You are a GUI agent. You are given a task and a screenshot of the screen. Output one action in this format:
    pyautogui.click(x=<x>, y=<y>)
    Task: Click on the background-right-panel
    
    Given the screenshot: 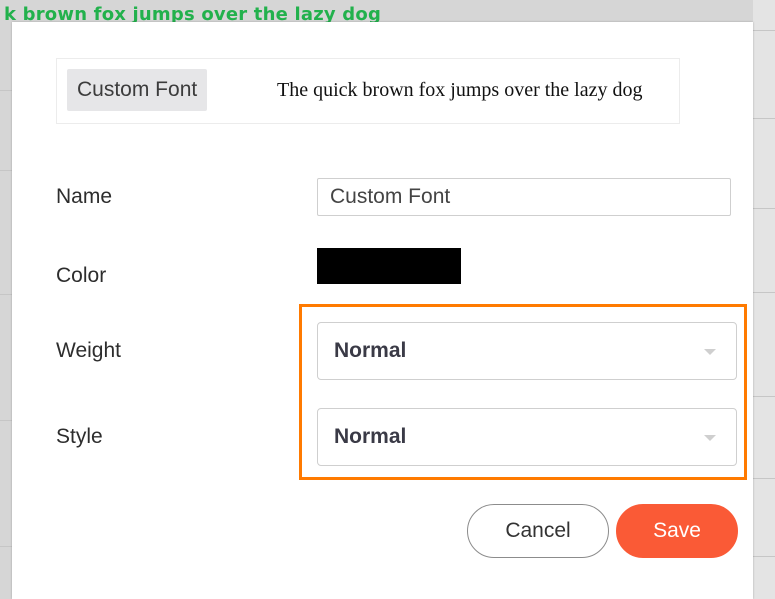 What is the action you would take?
    pyautogui.click(x=764, y=299)
    